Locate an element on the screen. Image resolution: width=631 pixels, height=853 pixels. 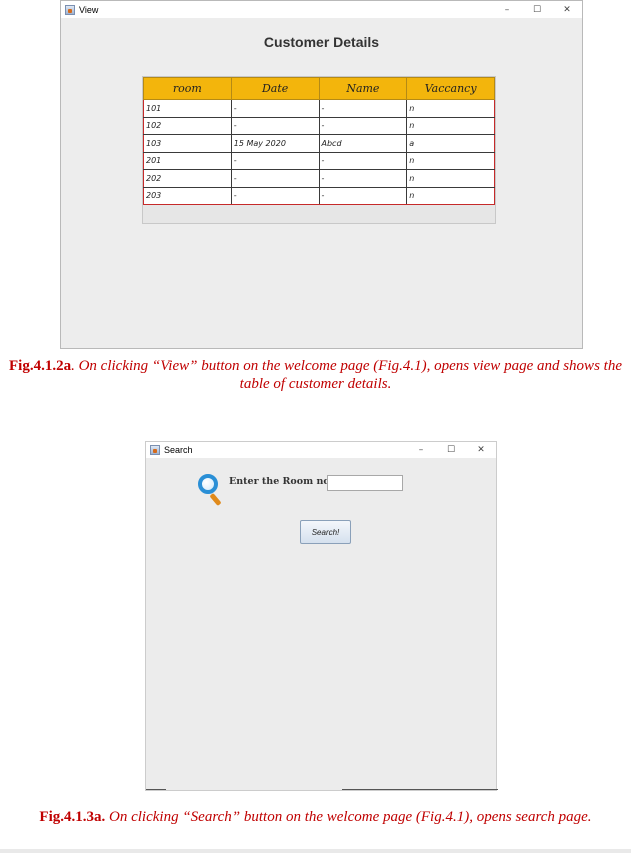
table-row: 102 - - n is located at coordinates (319, 125).